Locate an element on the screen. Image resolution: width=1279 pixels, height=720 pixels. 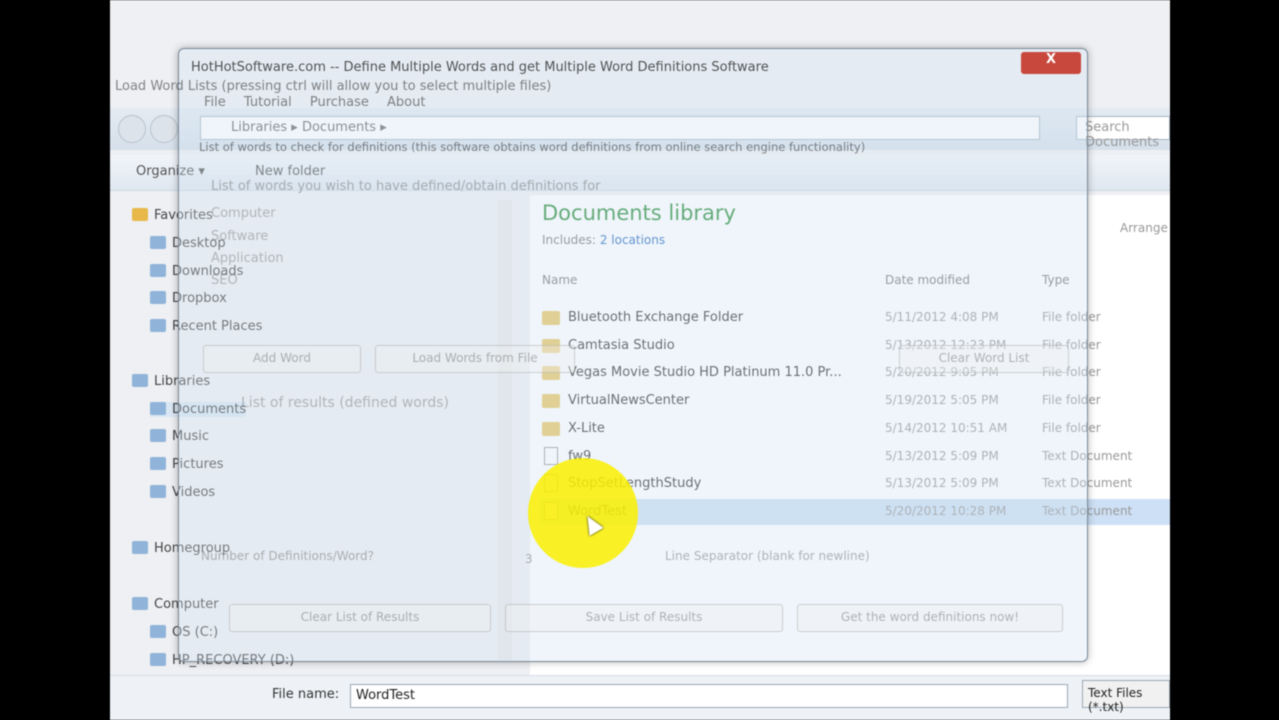
downloads-icon is located at coordinates (158, 270).